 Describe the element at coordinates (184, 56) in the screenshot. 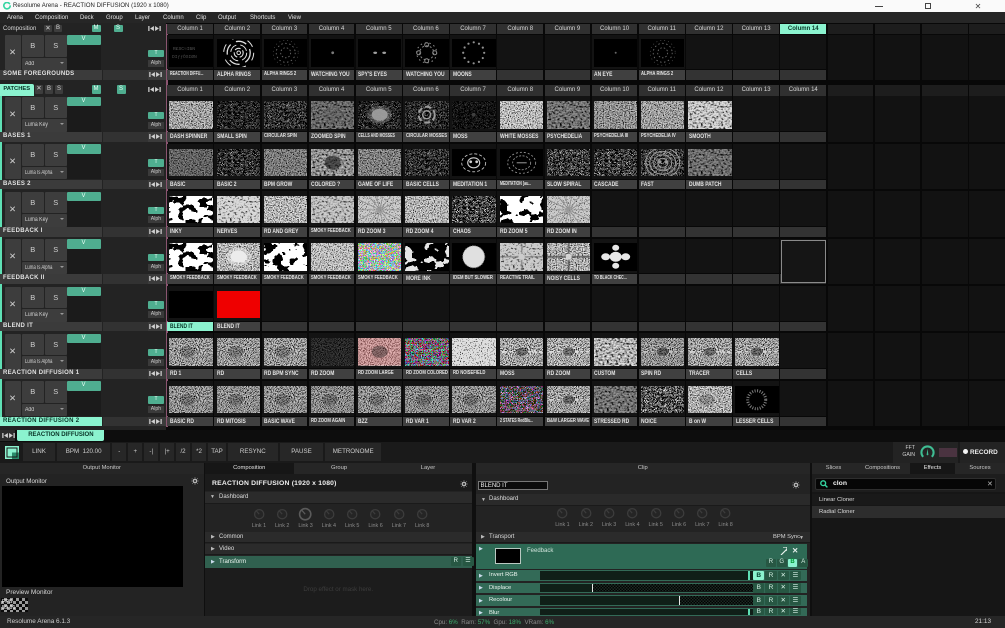

I see `svg-text: DIƒƒŌSΙØN` at that location.